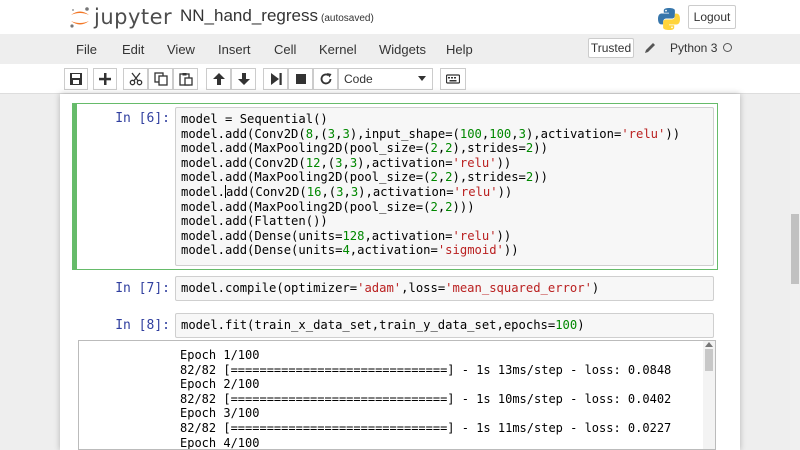 This screenshot has height=450, width=800. I want to click on copy-icon, so click(160, 79).